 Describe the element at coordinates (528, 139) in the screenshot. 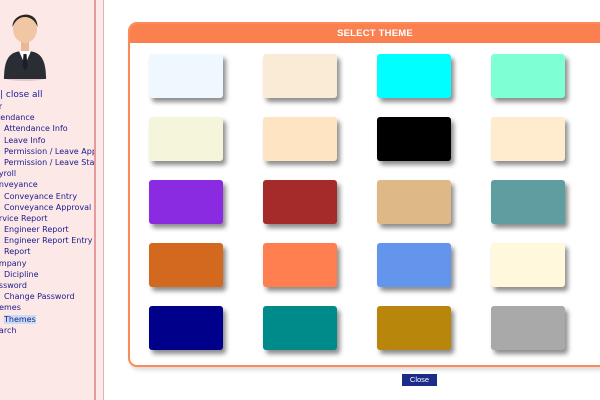

I see `theme-swatch-blanchedalmond` at that location.